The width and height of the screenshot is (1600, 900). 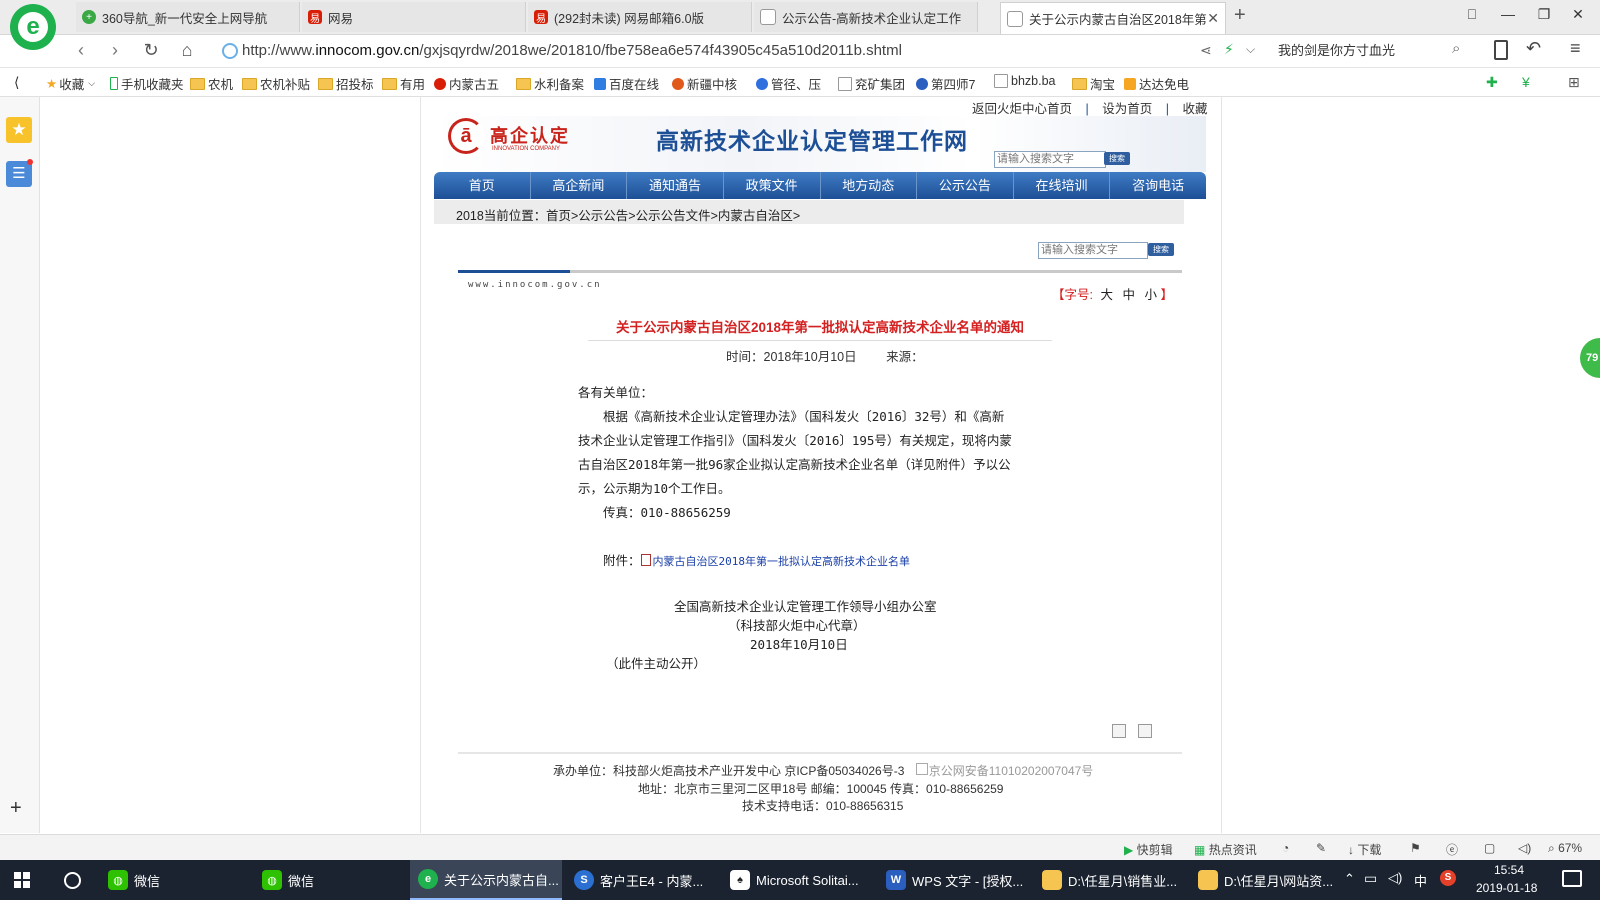 I want to click on forward-icon: ›, so click(x=115, y=50).